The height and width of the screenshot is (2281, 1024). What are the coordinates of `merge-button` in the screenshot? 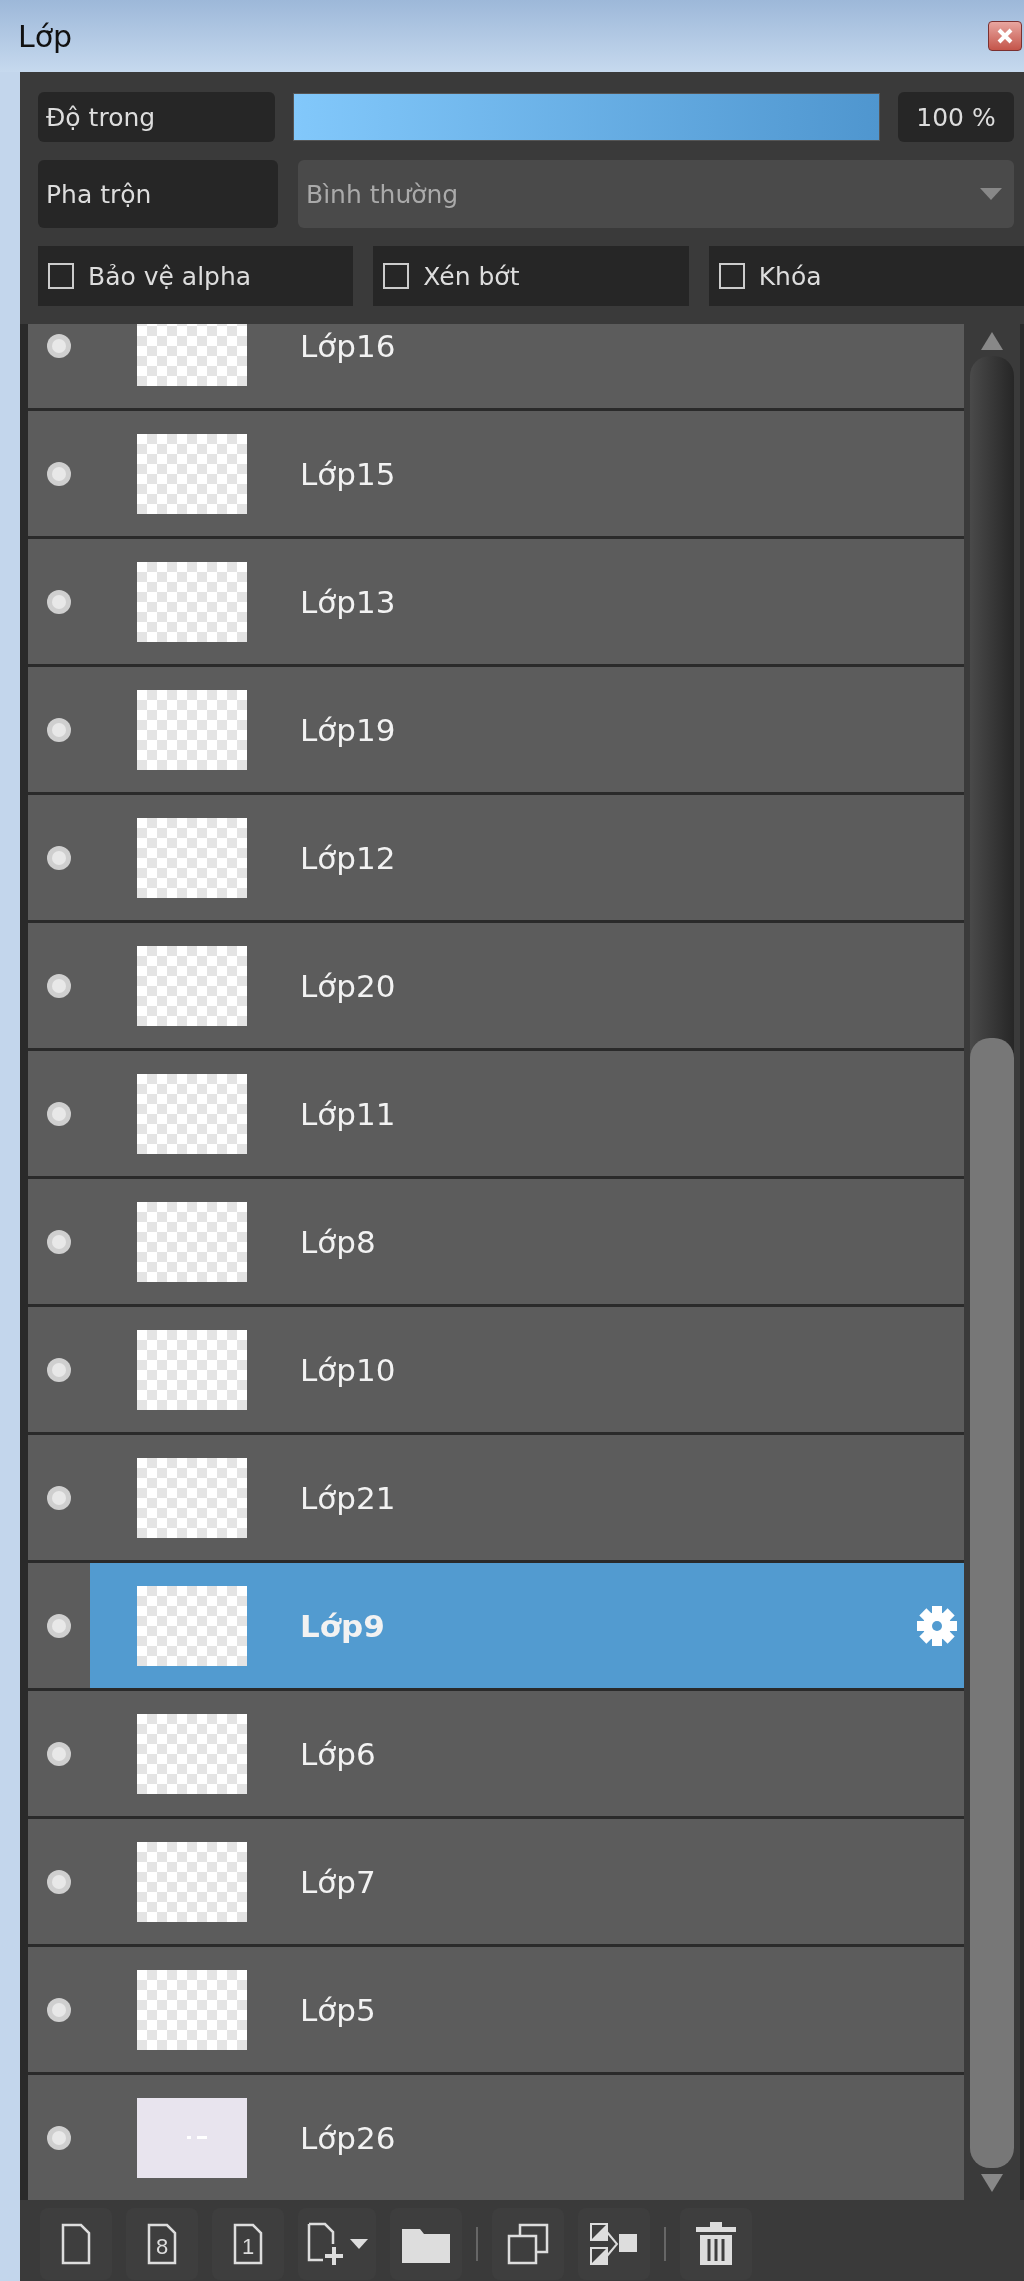 It's located at (614, 2244).